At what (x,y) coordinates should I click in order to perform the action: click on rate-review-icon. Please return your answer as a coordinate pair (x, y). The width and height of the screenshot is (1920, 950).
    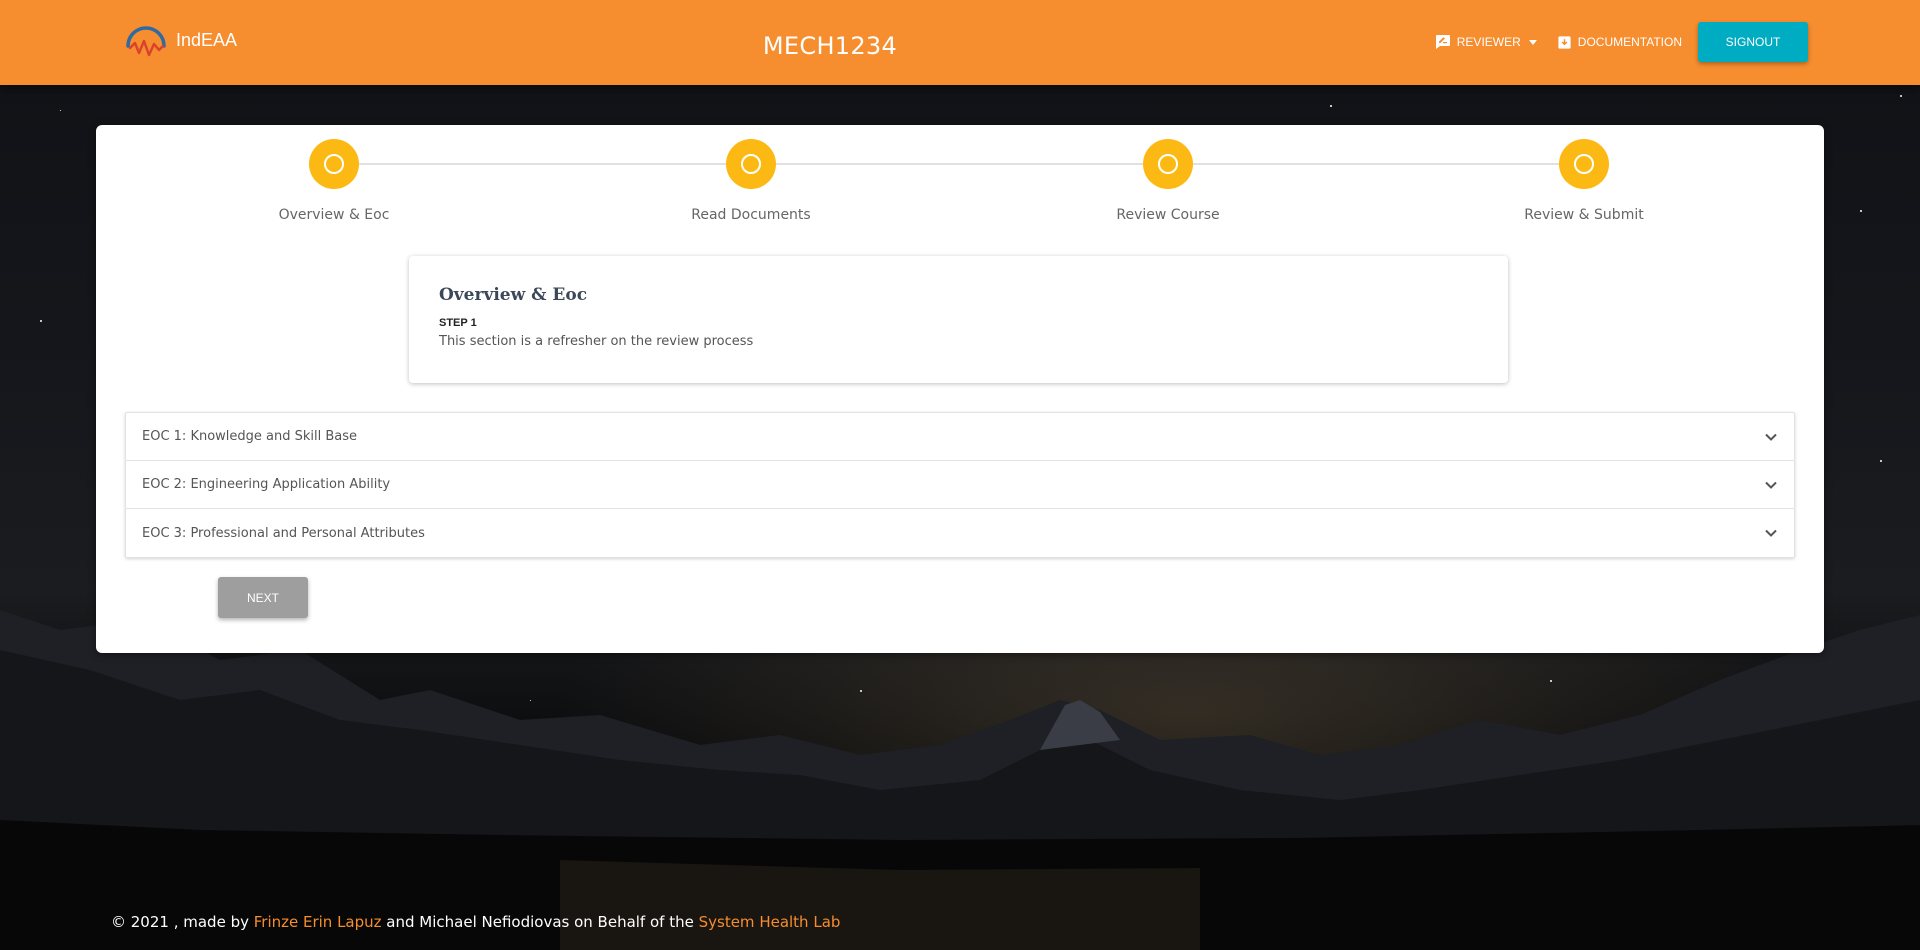
    Looking at the image, I should click on (1442, 42).